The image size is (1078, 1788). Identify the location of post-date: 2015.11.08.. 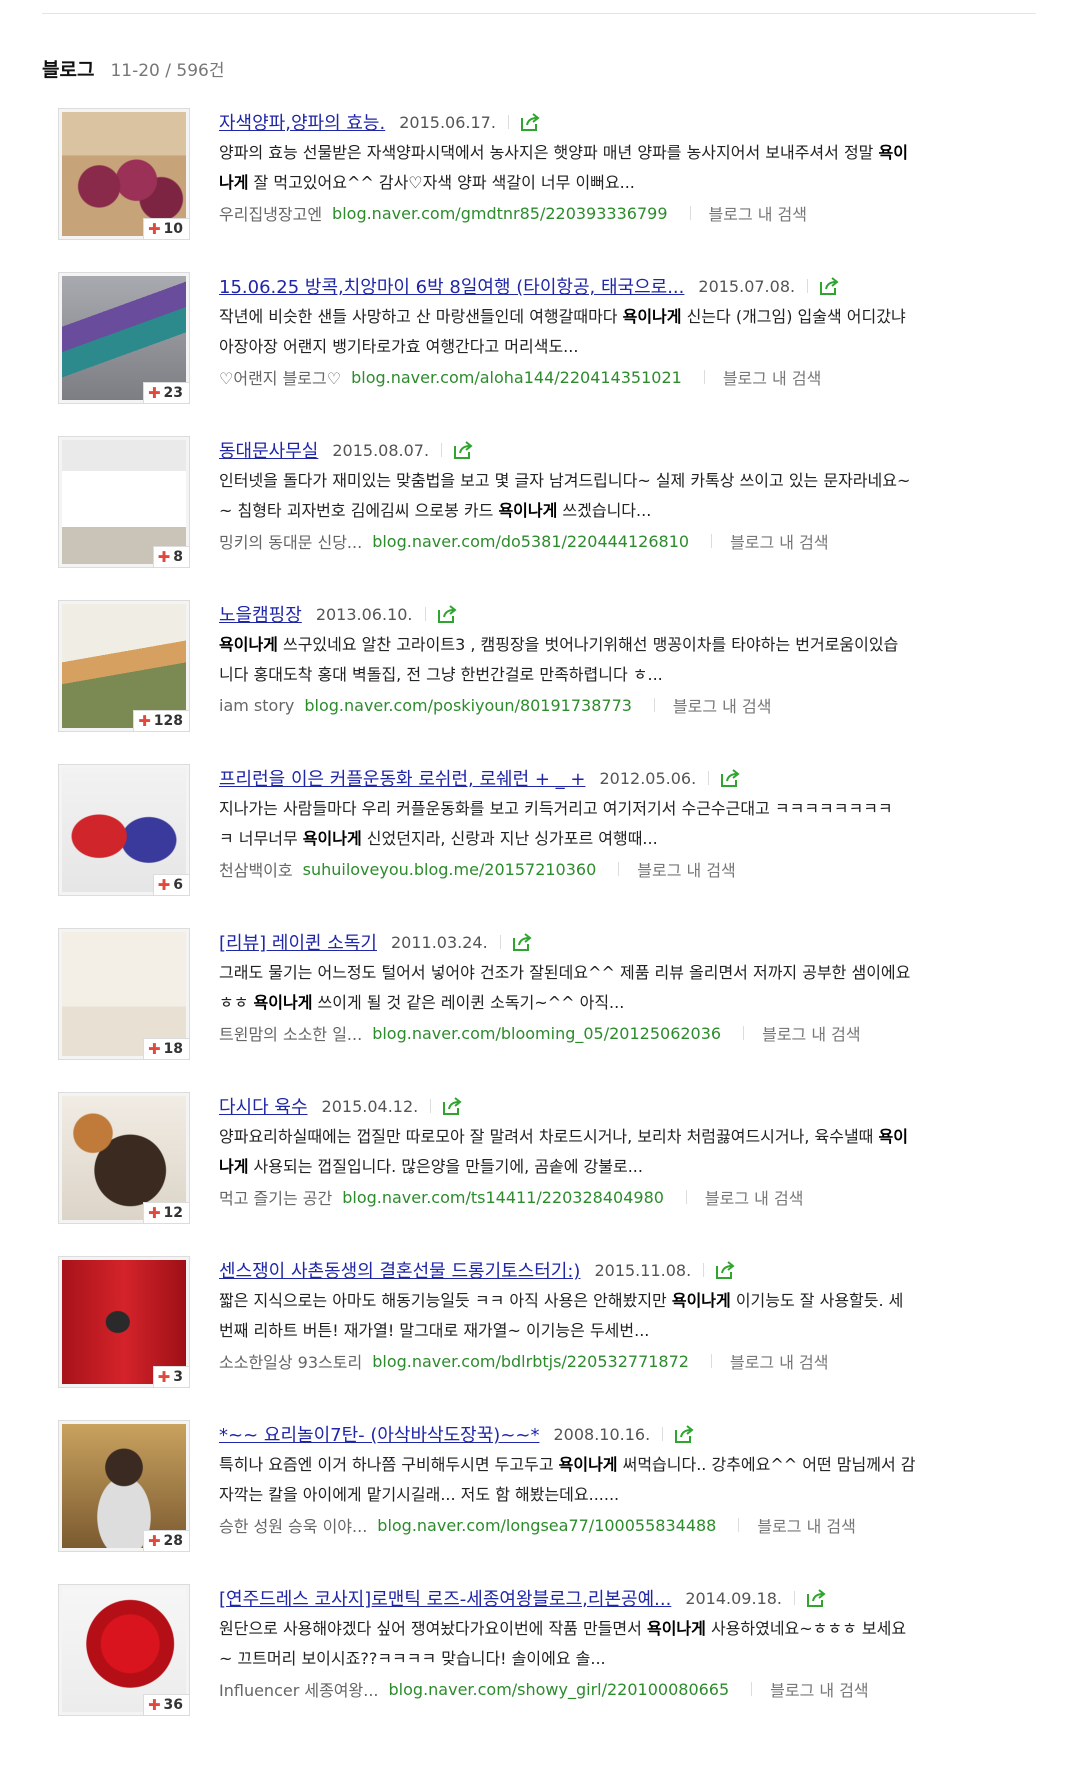
(643, 1270).